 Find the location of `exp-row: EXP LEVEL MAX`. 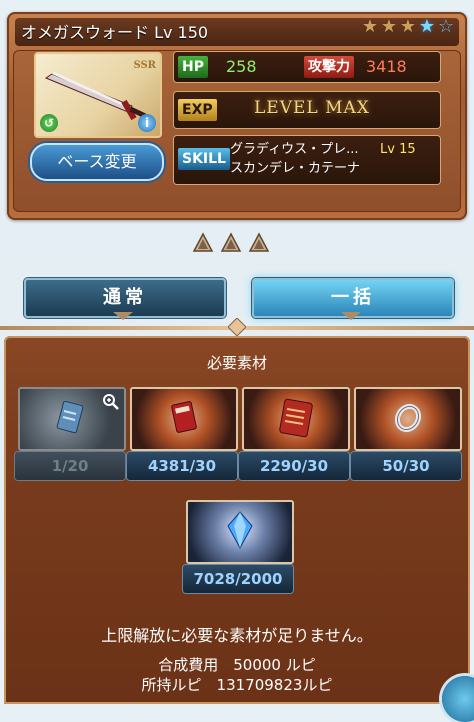

exp-row: EXP LEVEL MAX is located at coordinates (307, 110).